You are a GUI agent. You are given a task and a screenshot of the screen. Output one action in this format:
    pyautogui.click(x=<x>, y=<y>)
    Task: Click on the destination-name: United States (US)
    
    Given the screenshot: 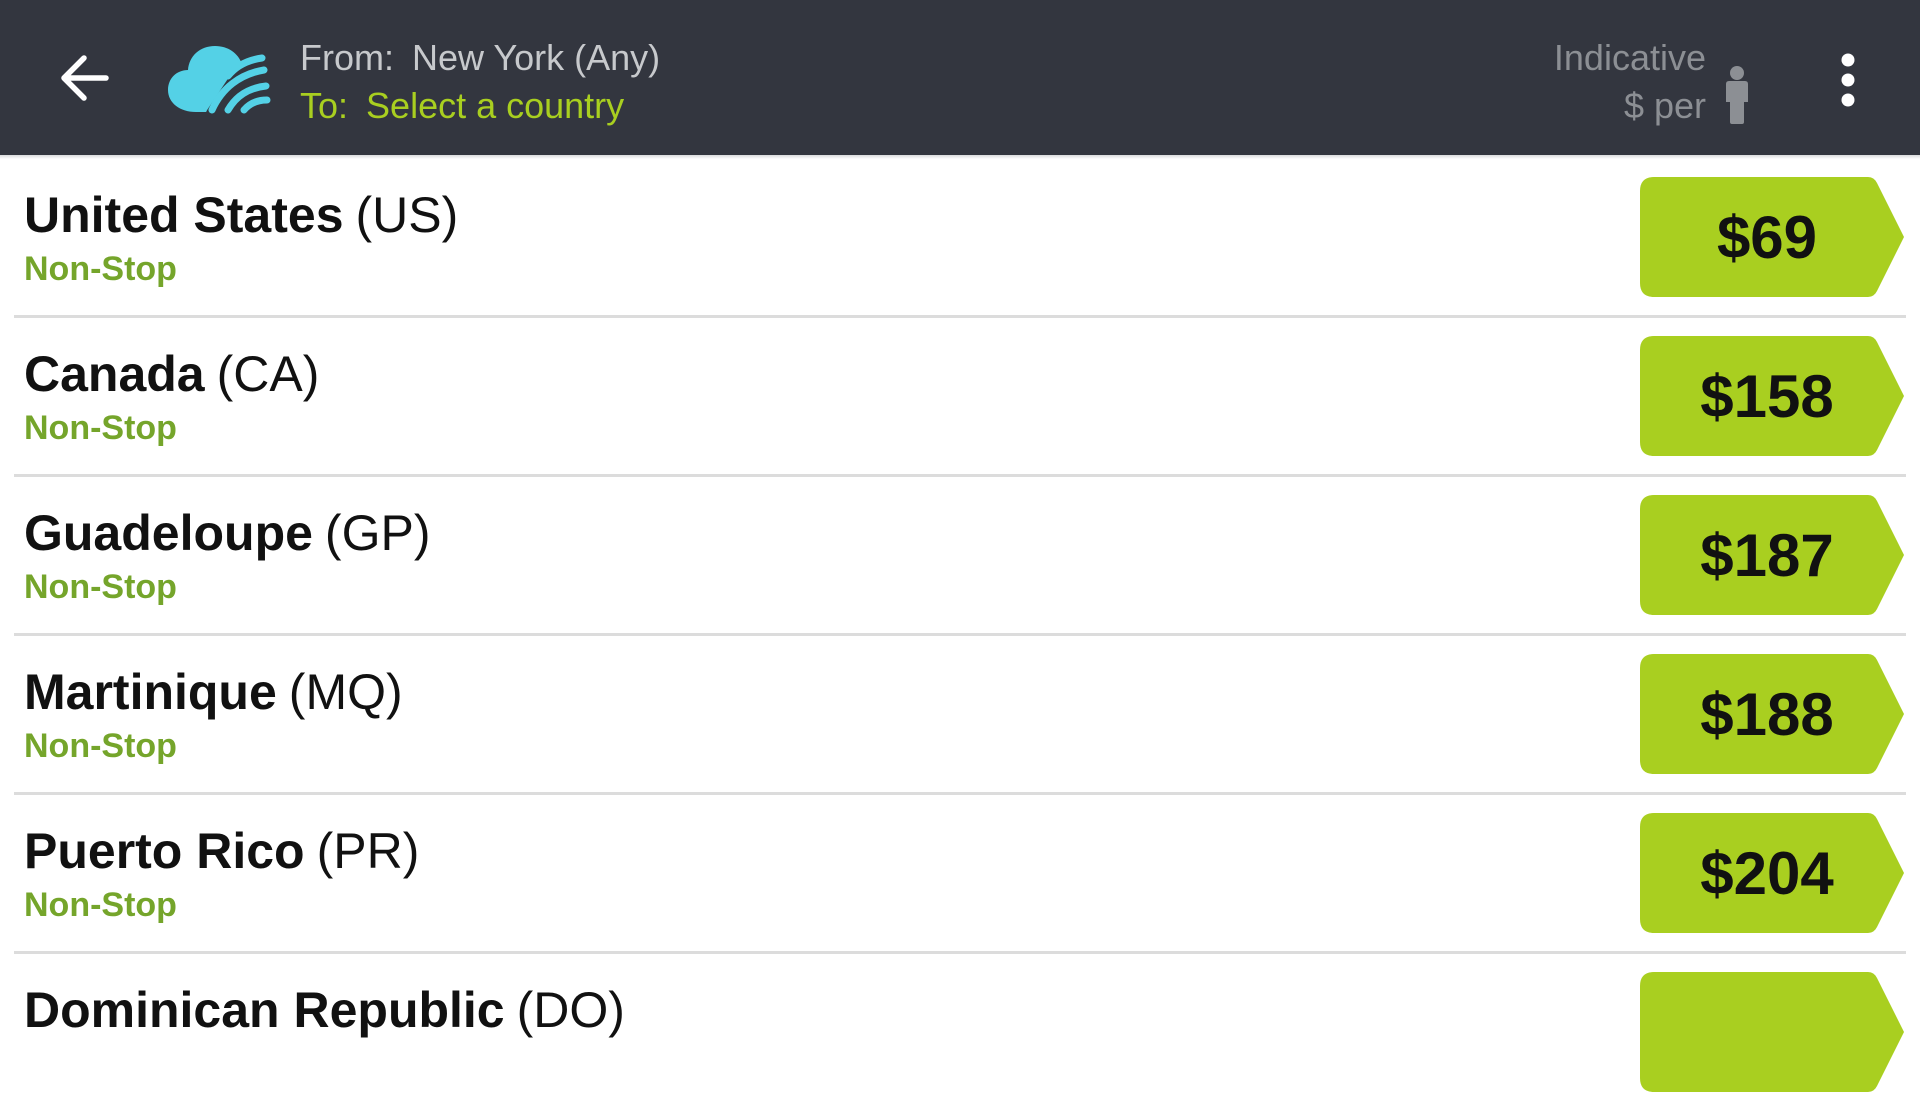 What is the action you would take?
    pyautogui.click(x=241, y=215)
    